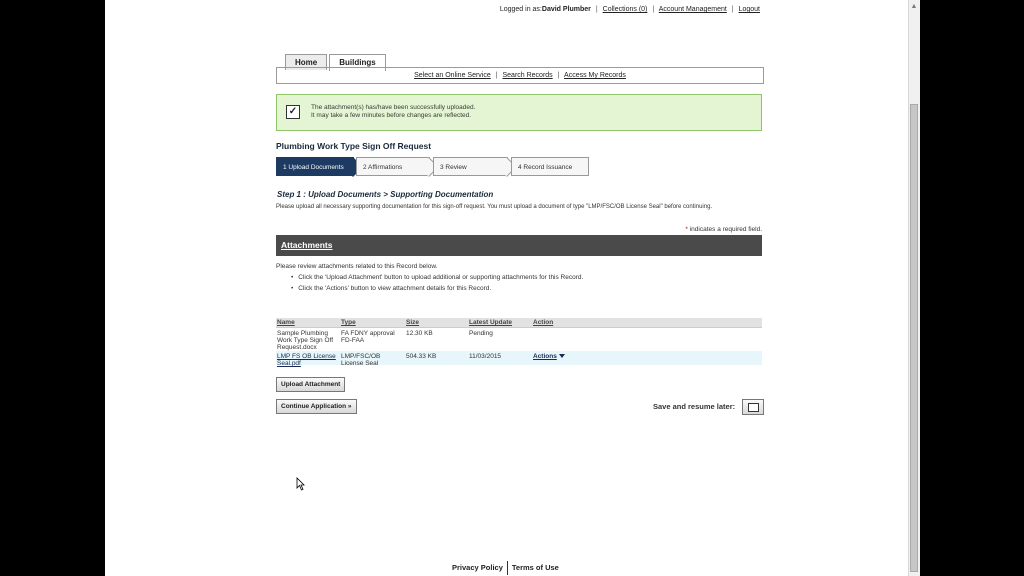 The image size is (1024, 576). What do you see at coordinates (383, 167) in the screenshot?
I see `step-label: 2 Affirmations` at bounding box center [383, 167].